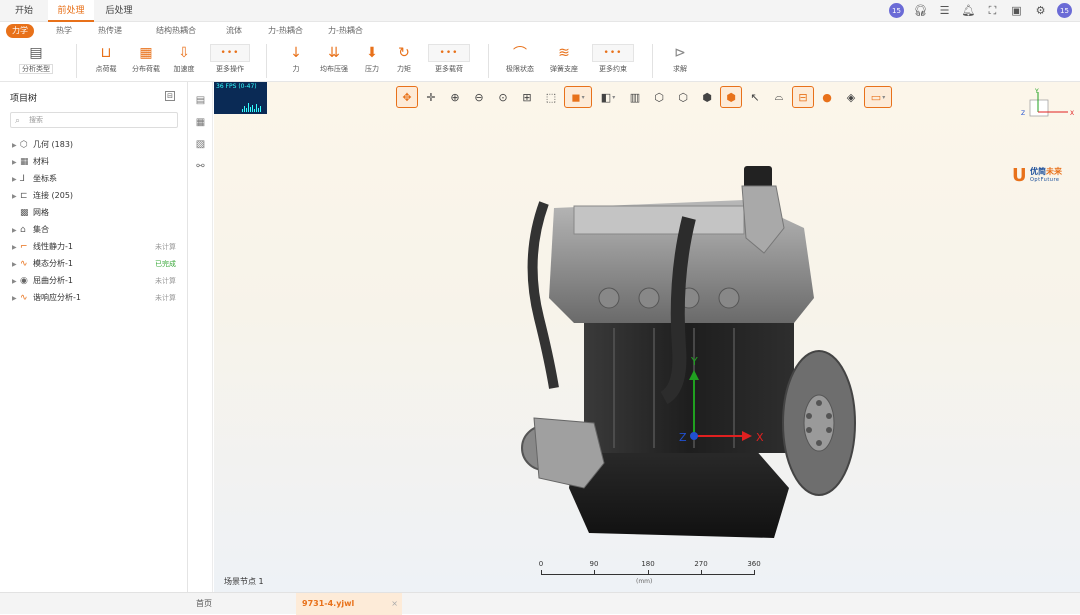  I want to click on analysis-subtabs: 力学 热学 热传递 结构热耦合 流体 力-热耦合 力-热耦合, so click(540, 31).